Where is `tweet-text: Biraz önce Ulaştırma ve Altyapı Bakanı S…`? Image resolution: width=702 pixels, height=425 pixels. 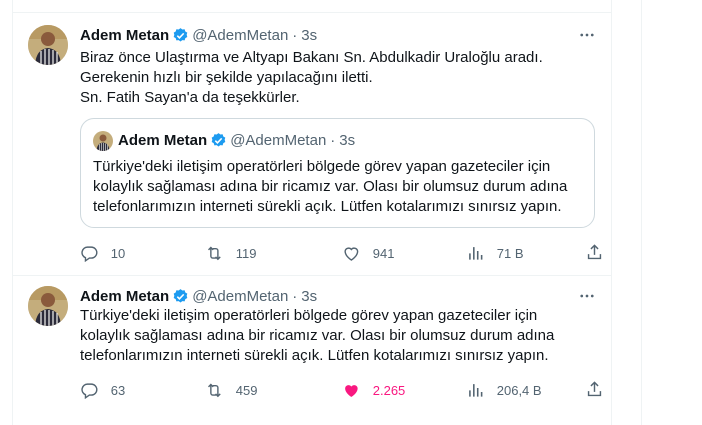
tweet-text: Biraz önce Ulaştırma ve Altyapı Bakanı S… is located at coordinates (337, 78).